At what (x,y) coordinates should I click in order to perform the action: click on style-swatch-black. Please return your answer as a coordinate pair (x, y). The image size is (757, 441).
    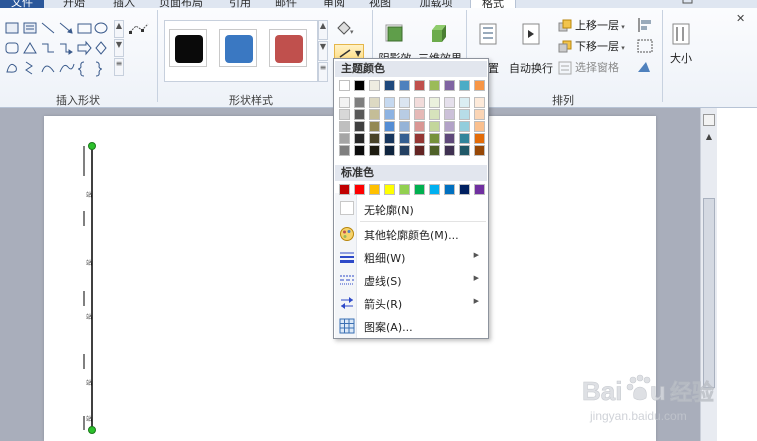
    Looking at the image, I should click on (188, 48).